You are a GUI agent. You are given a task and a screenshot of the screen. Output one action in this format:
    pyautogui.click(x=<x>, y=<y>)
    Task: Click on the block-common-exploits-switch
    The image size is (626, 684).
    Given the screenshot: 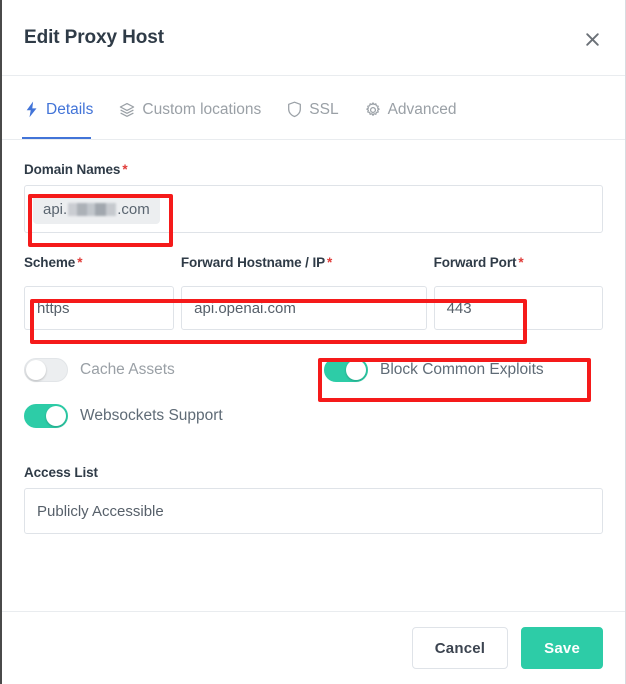 What is the action you would take?
    pyautogui.click(x=346, y=370)
    